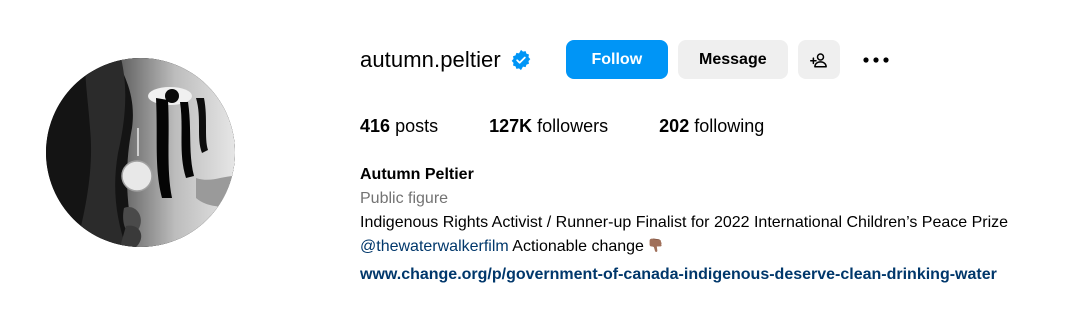 The width and height of the screenshot is (1086, 312). I want to click on bio-text-2: Actionable change, so click(576, 246).